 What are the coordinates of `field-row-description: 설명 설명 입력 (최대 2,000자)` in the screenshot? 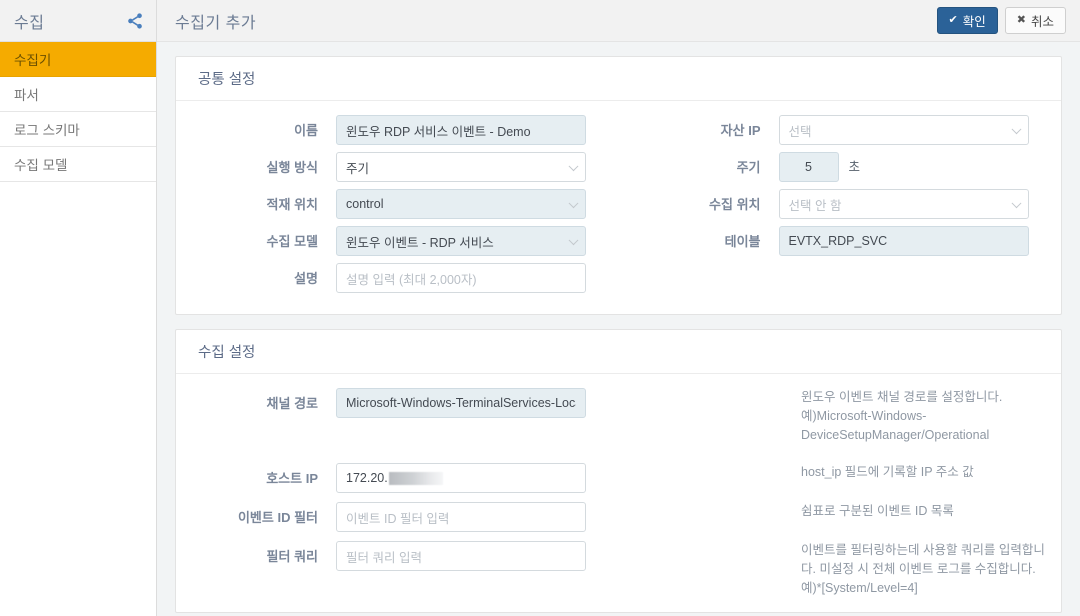 It's located at (397, 281).